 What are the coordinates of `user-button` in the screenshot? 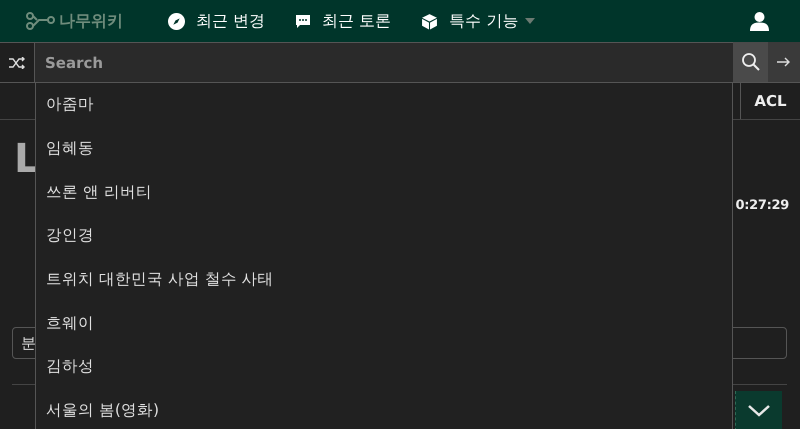 It's located at (759, 21).